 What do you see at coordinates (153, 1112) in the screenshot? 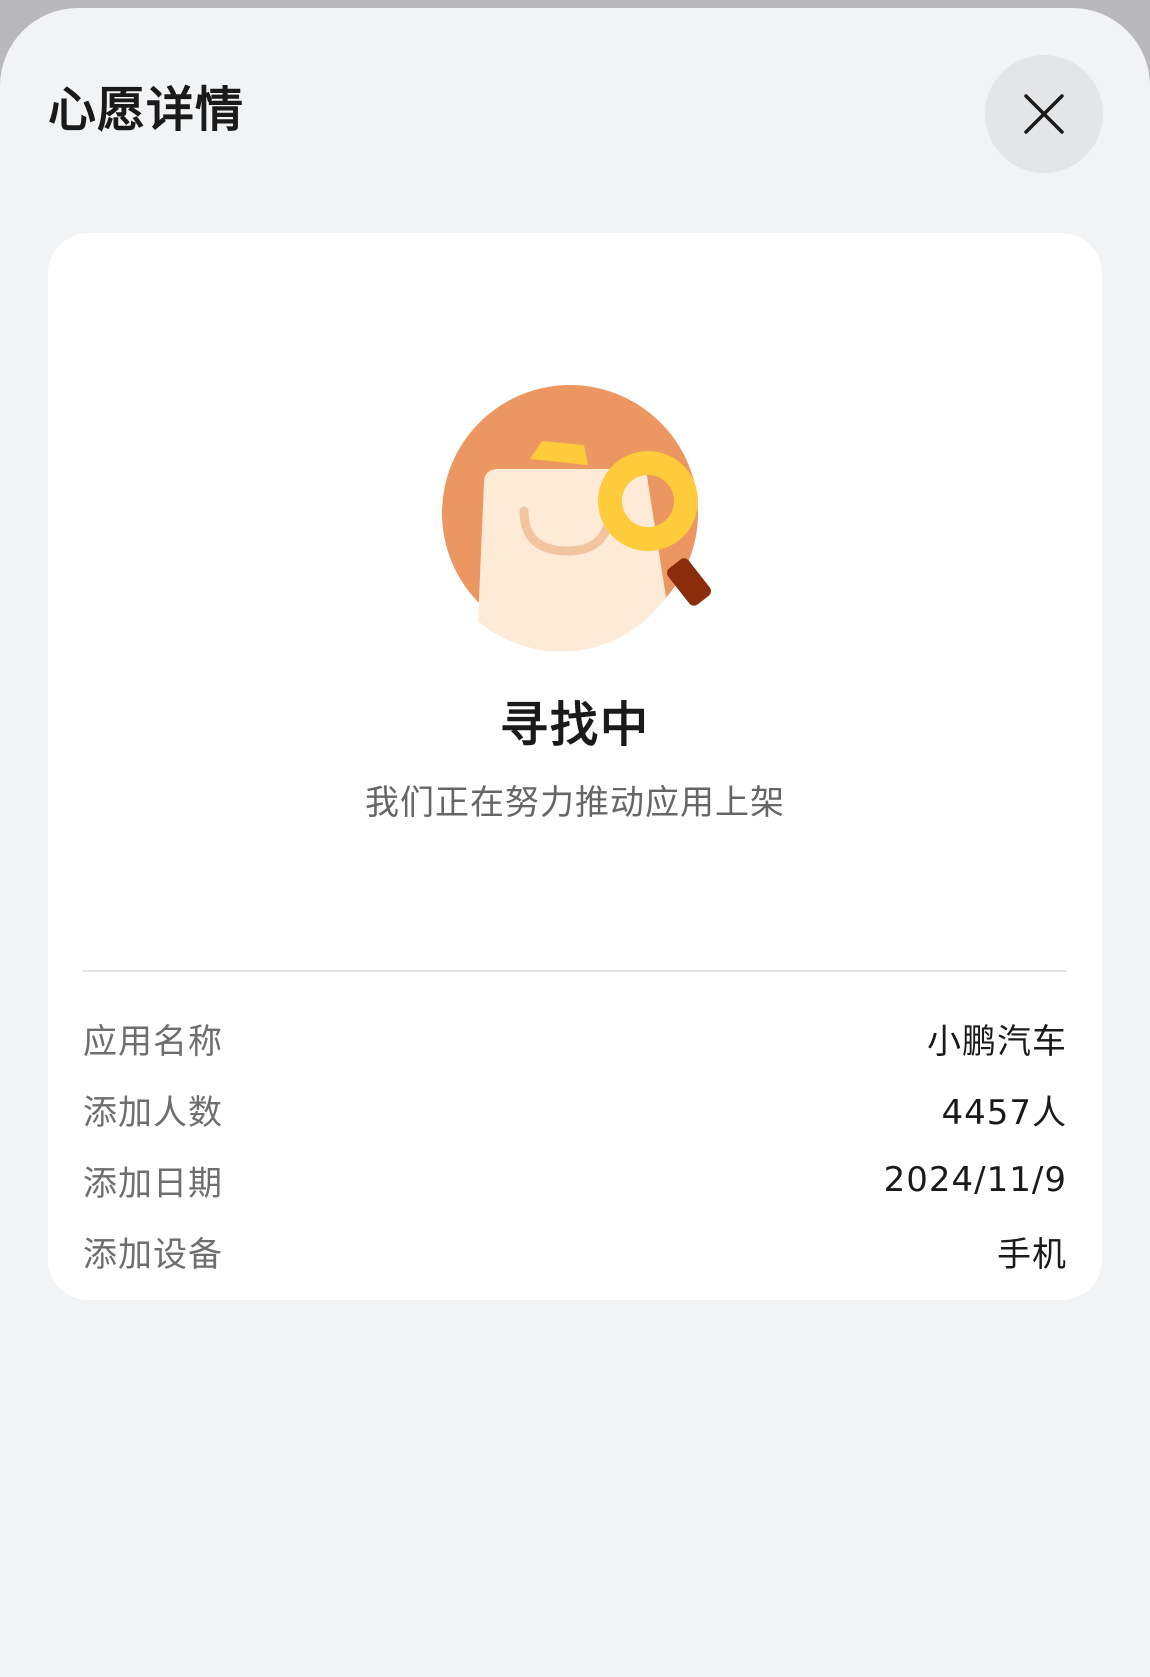
I see `detail-label: 添加人数` at bounding box center [153, 1112].